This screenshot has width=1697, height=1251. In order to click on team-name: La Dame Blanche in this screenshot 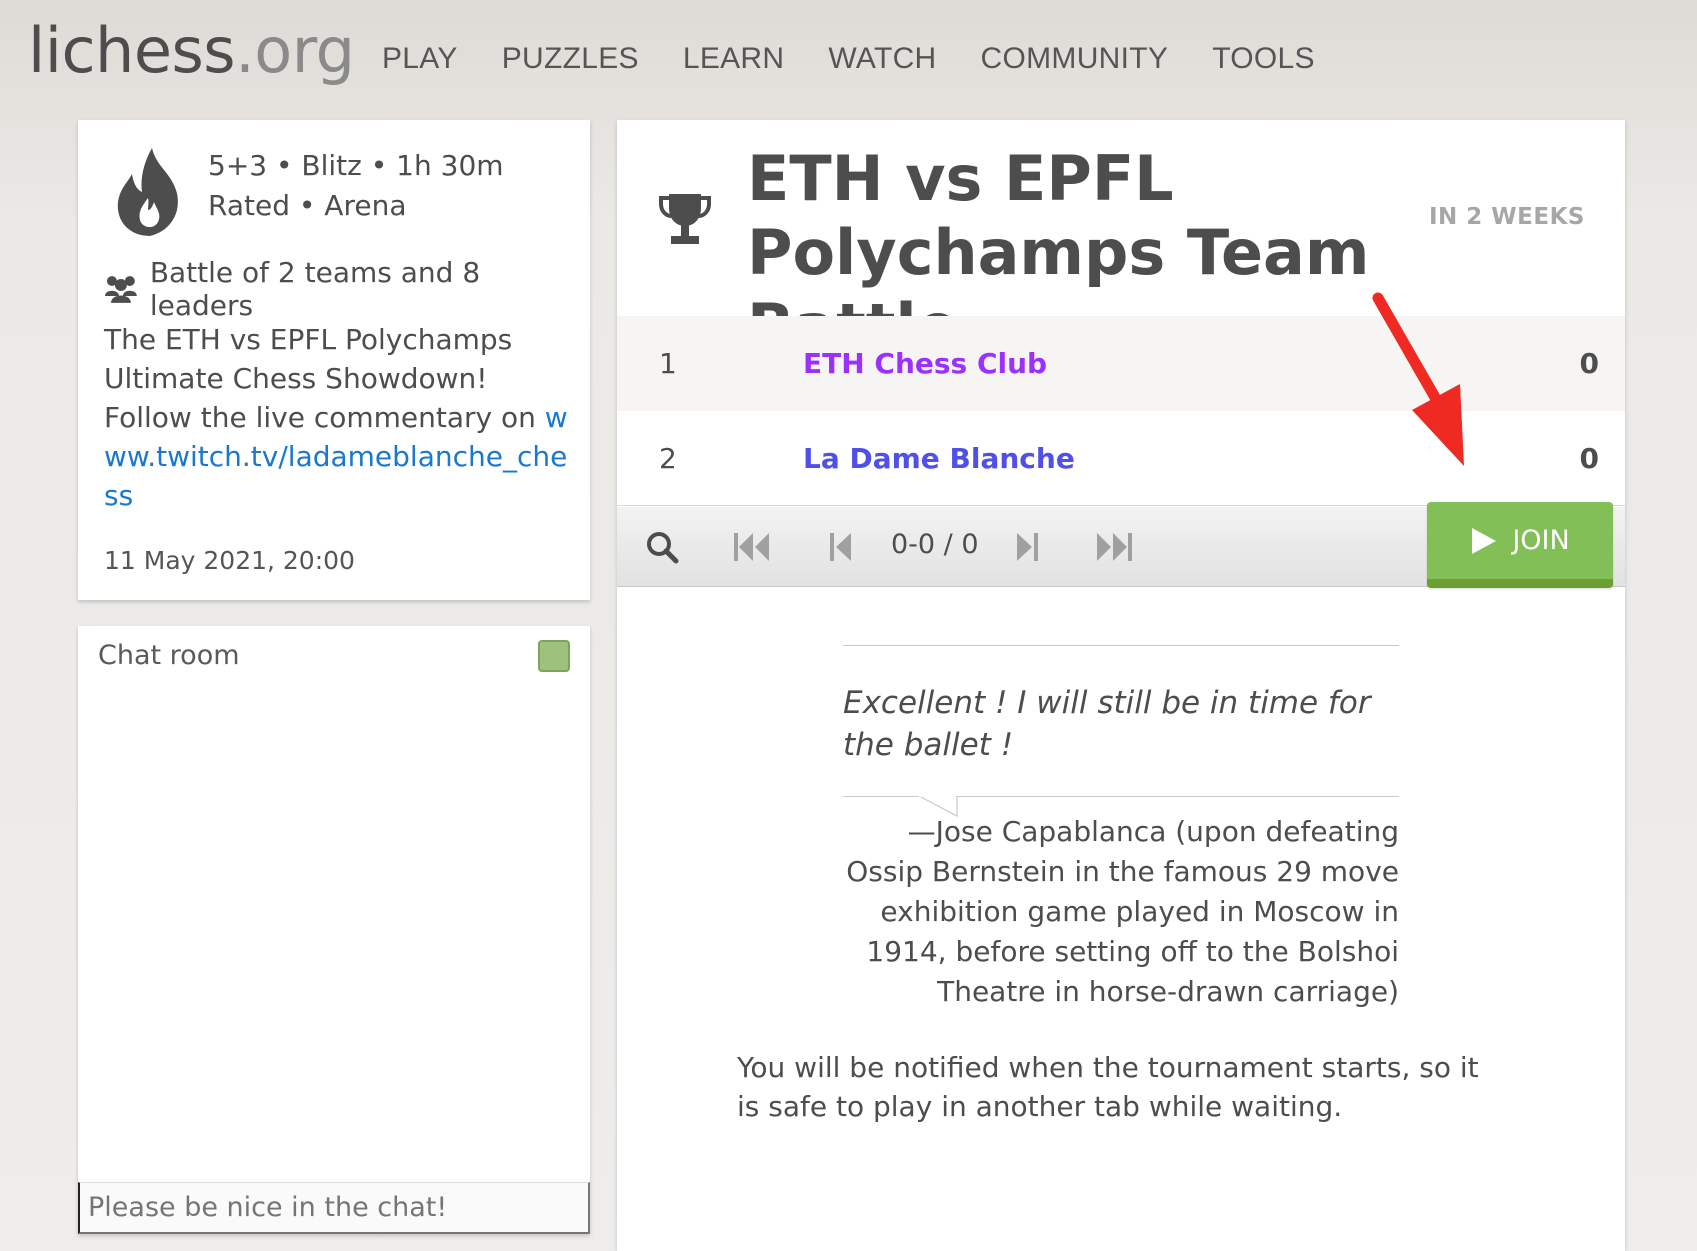, I will do `click(939, 458)`.